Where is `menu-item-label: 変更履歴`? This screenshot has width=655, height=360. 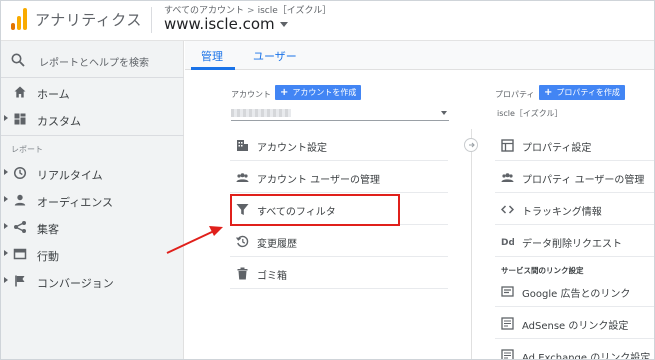
menu-item-label: 変更履歴 is located at coordinates (277, 244).